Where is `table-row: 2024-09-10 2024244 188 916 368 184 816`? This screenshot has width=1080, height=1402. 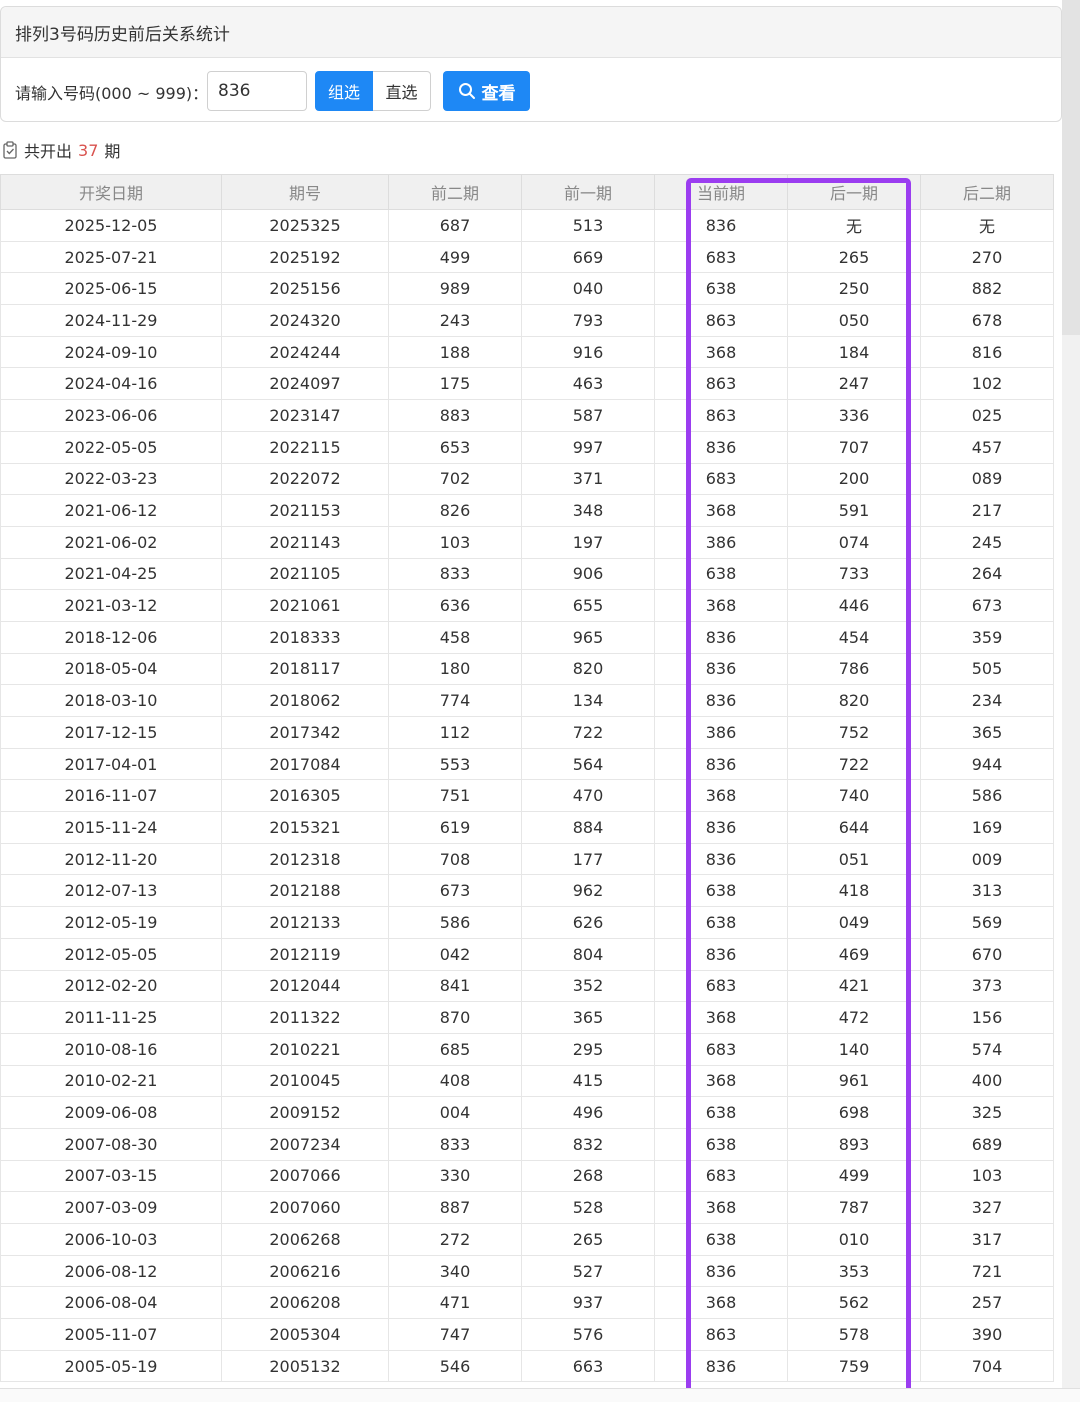 table-row: 2024-09-10 2024244 188 916 368 184 816 is located at coordinates (527, 352).